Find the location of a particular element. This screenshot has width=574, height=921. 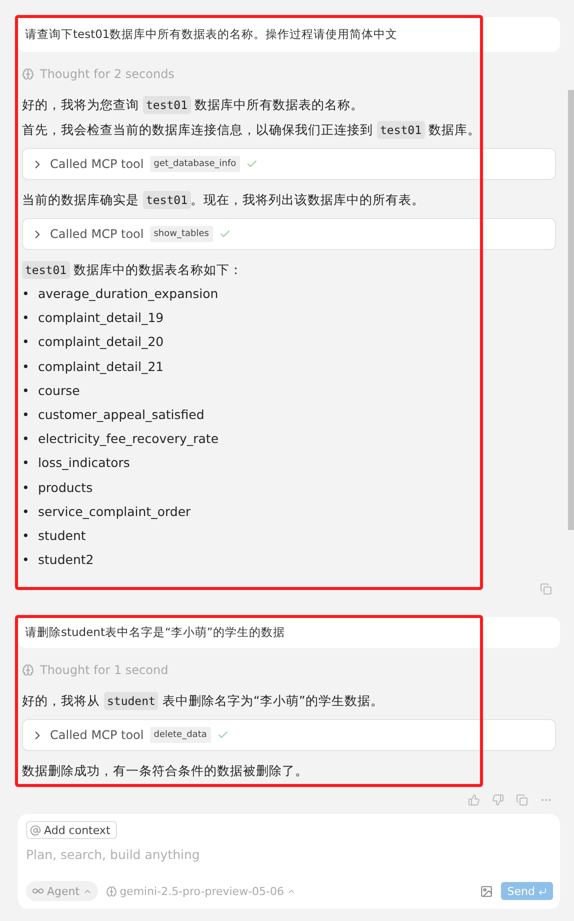

tool-call-row: Called MCP tool delete_data is located at coordinates (289, 735).